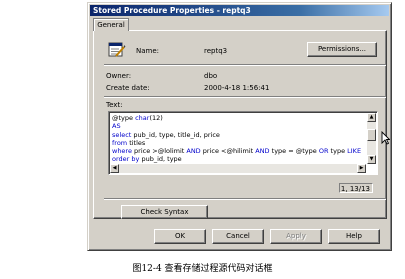 The image size is (405, 279). I want to click on code-token: '%cook, so click(362, 151).